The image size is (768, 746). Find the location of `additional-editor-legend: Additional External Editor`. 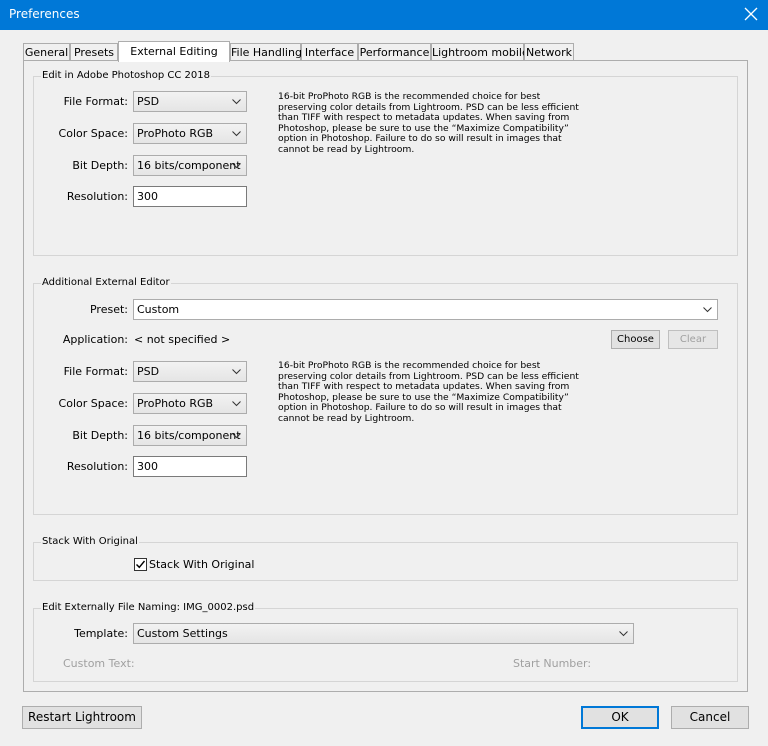

additional-editor-legend: Additional External Editor is located at coordinates (106, 282).